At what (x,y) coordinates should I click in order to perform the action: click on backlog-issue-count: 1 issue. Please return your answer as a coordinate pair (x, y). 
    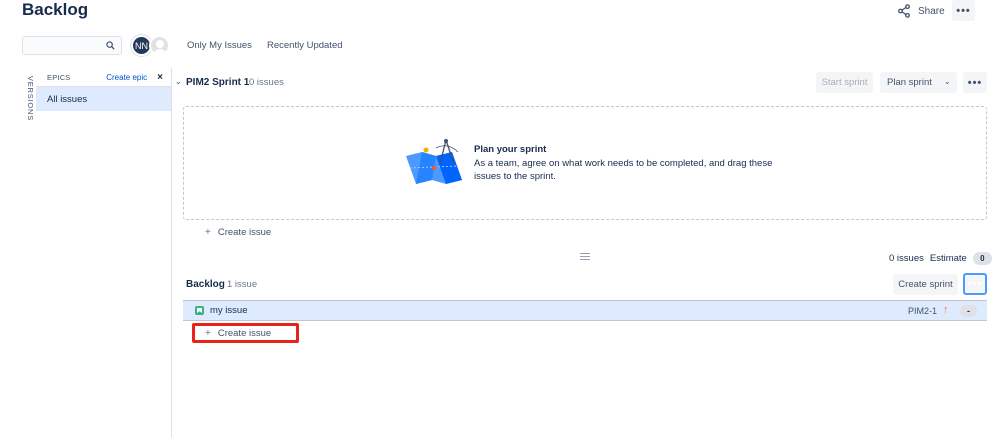
    Looking at the image, I should click on (242, 284).